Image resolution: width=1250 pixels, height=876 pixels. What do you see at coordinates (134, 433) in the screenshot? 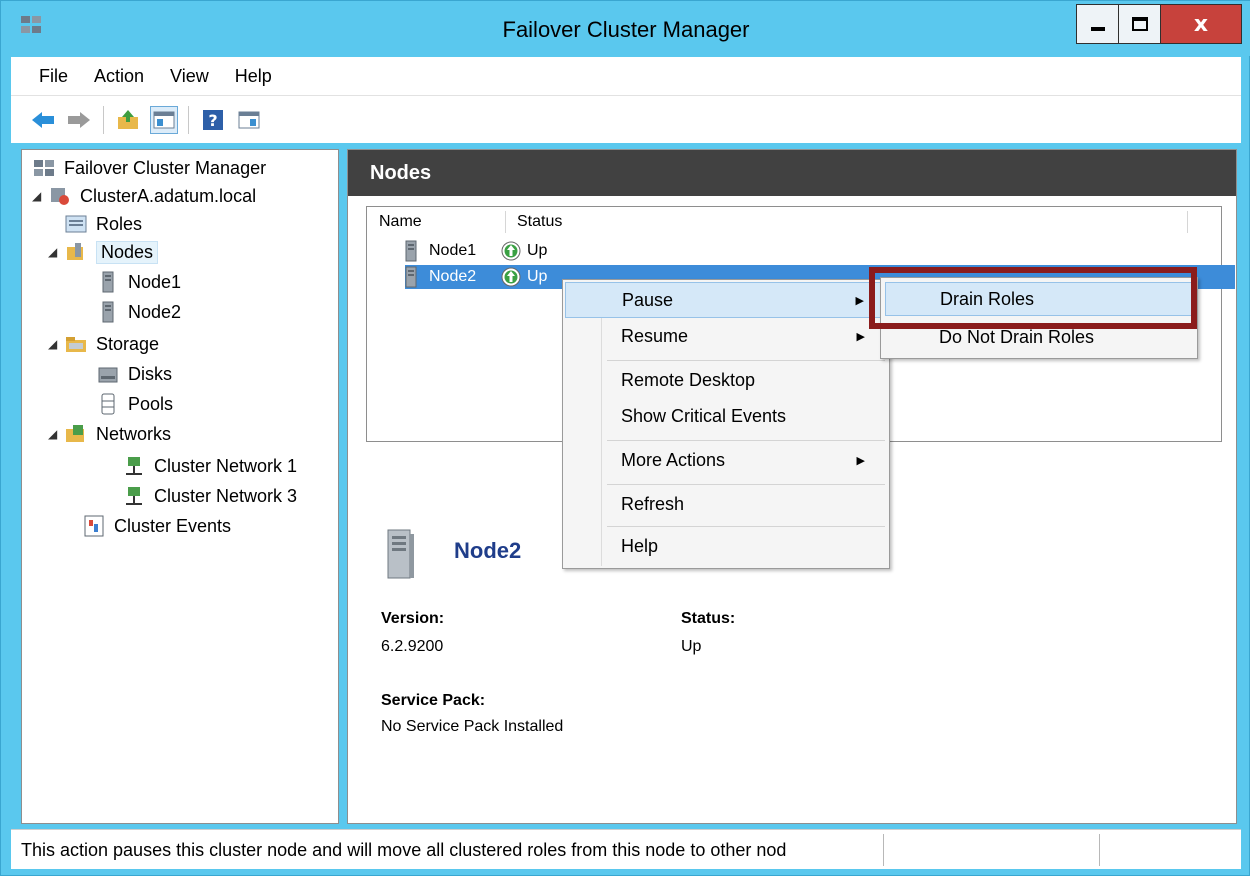
I see `tree-label: Networks` at bounding box center [134, 433].